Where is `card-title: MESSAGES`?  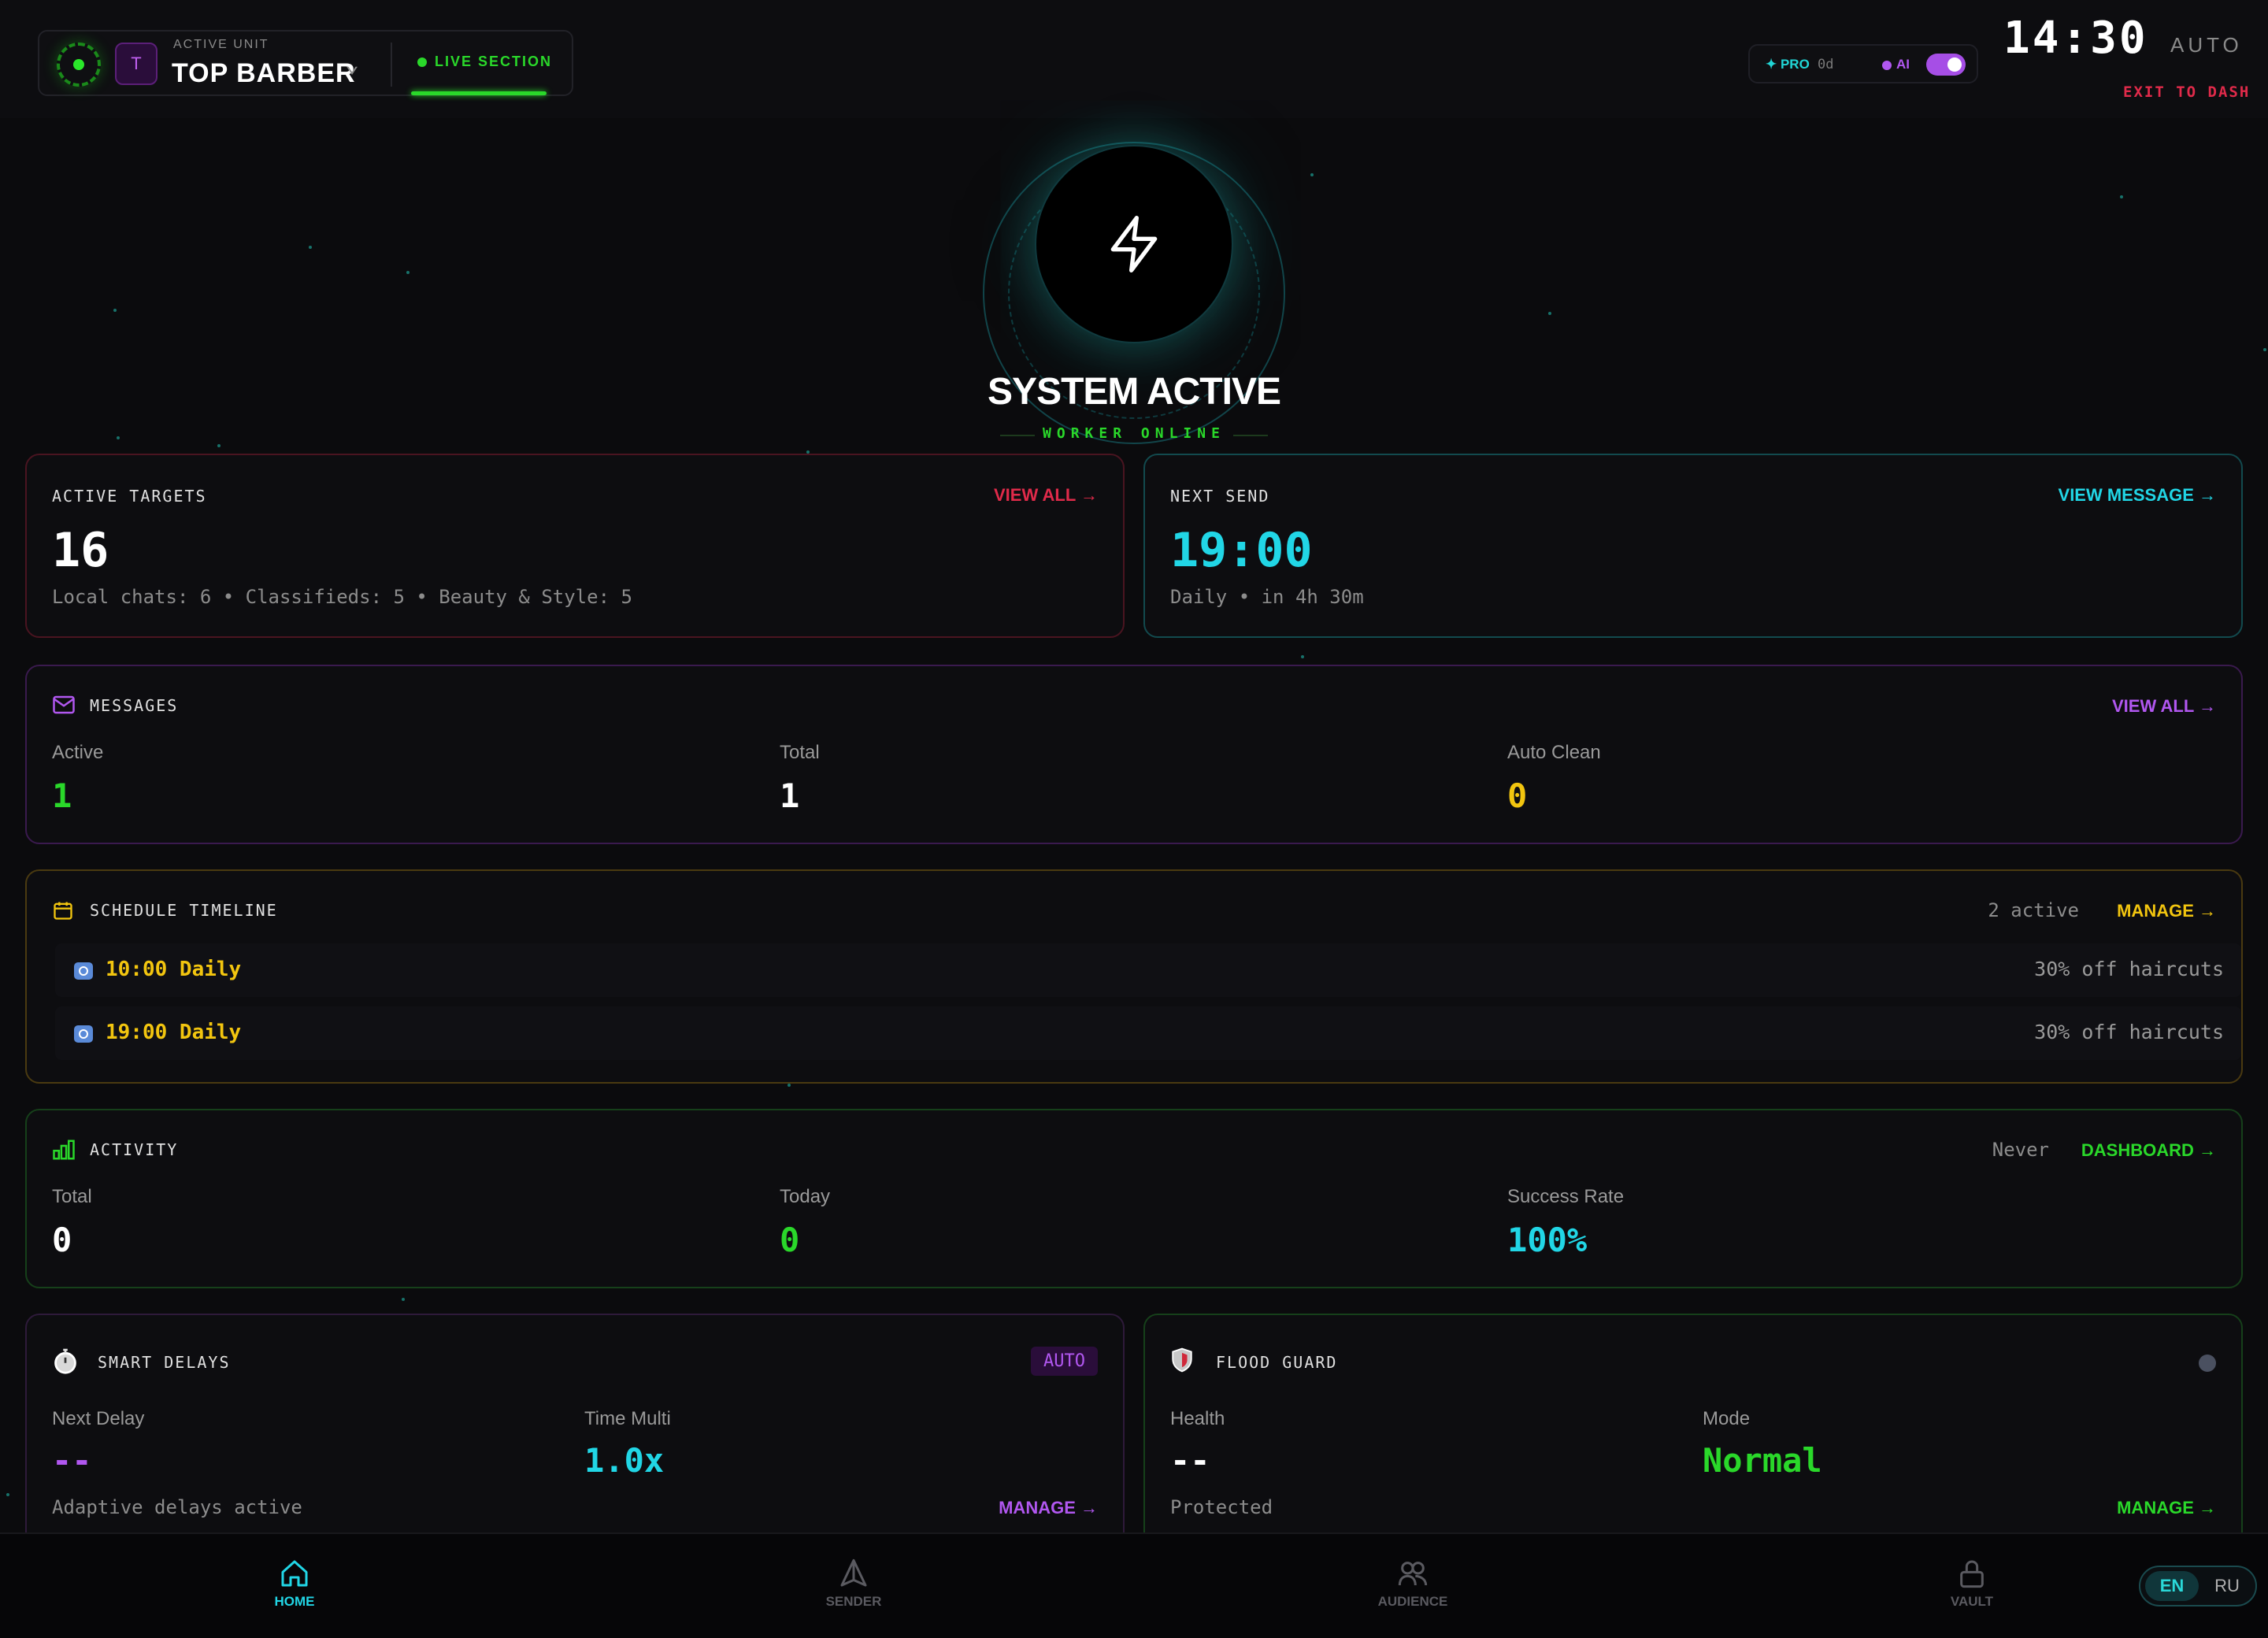 card-title: MESSAGES is located at coordinates (134, 705).